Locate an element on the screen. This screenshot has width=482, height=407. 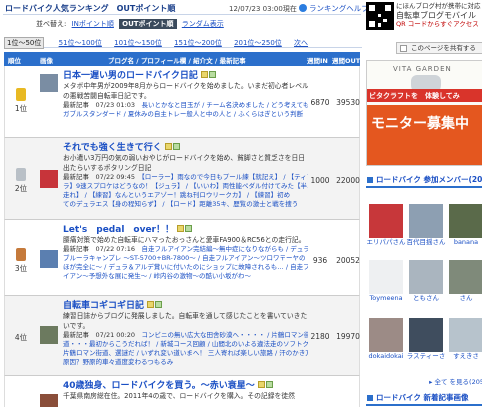
member-name: ともさん is located at coordinates (426, 298).